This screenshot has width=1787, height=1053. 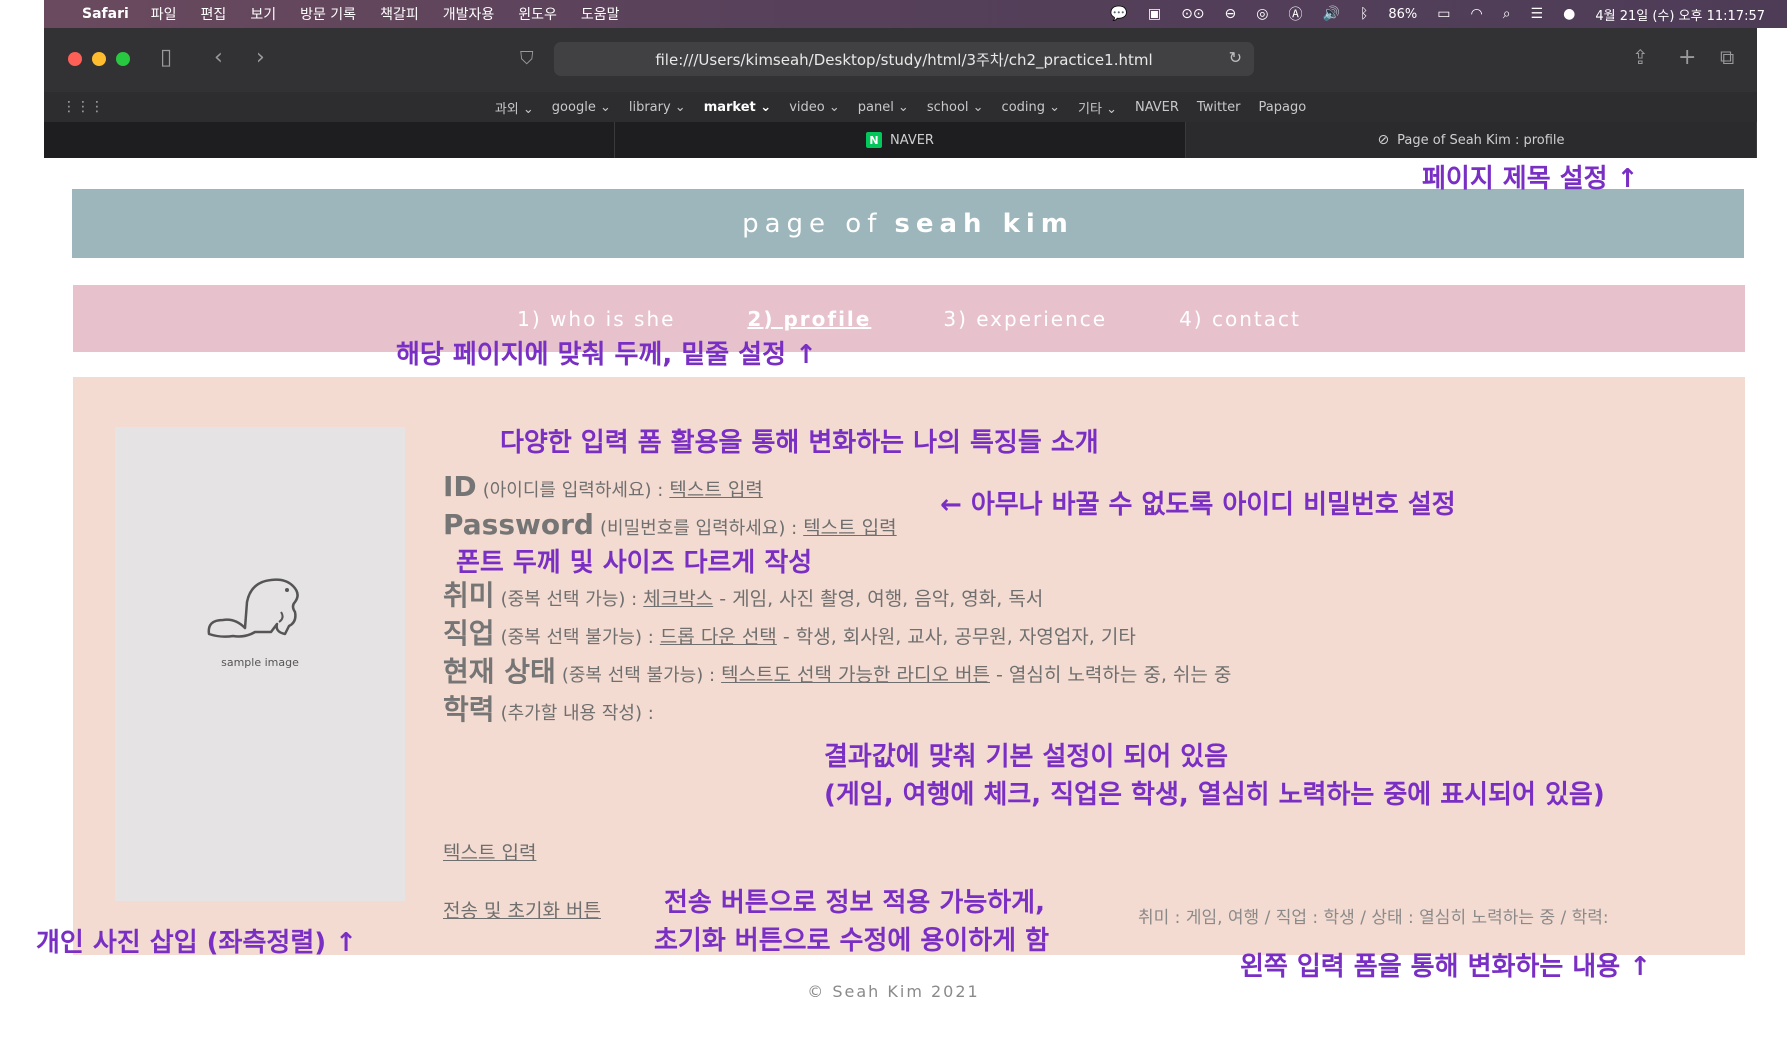 I want to click on menu-item-view: 보기, so click(x=263, y=14).